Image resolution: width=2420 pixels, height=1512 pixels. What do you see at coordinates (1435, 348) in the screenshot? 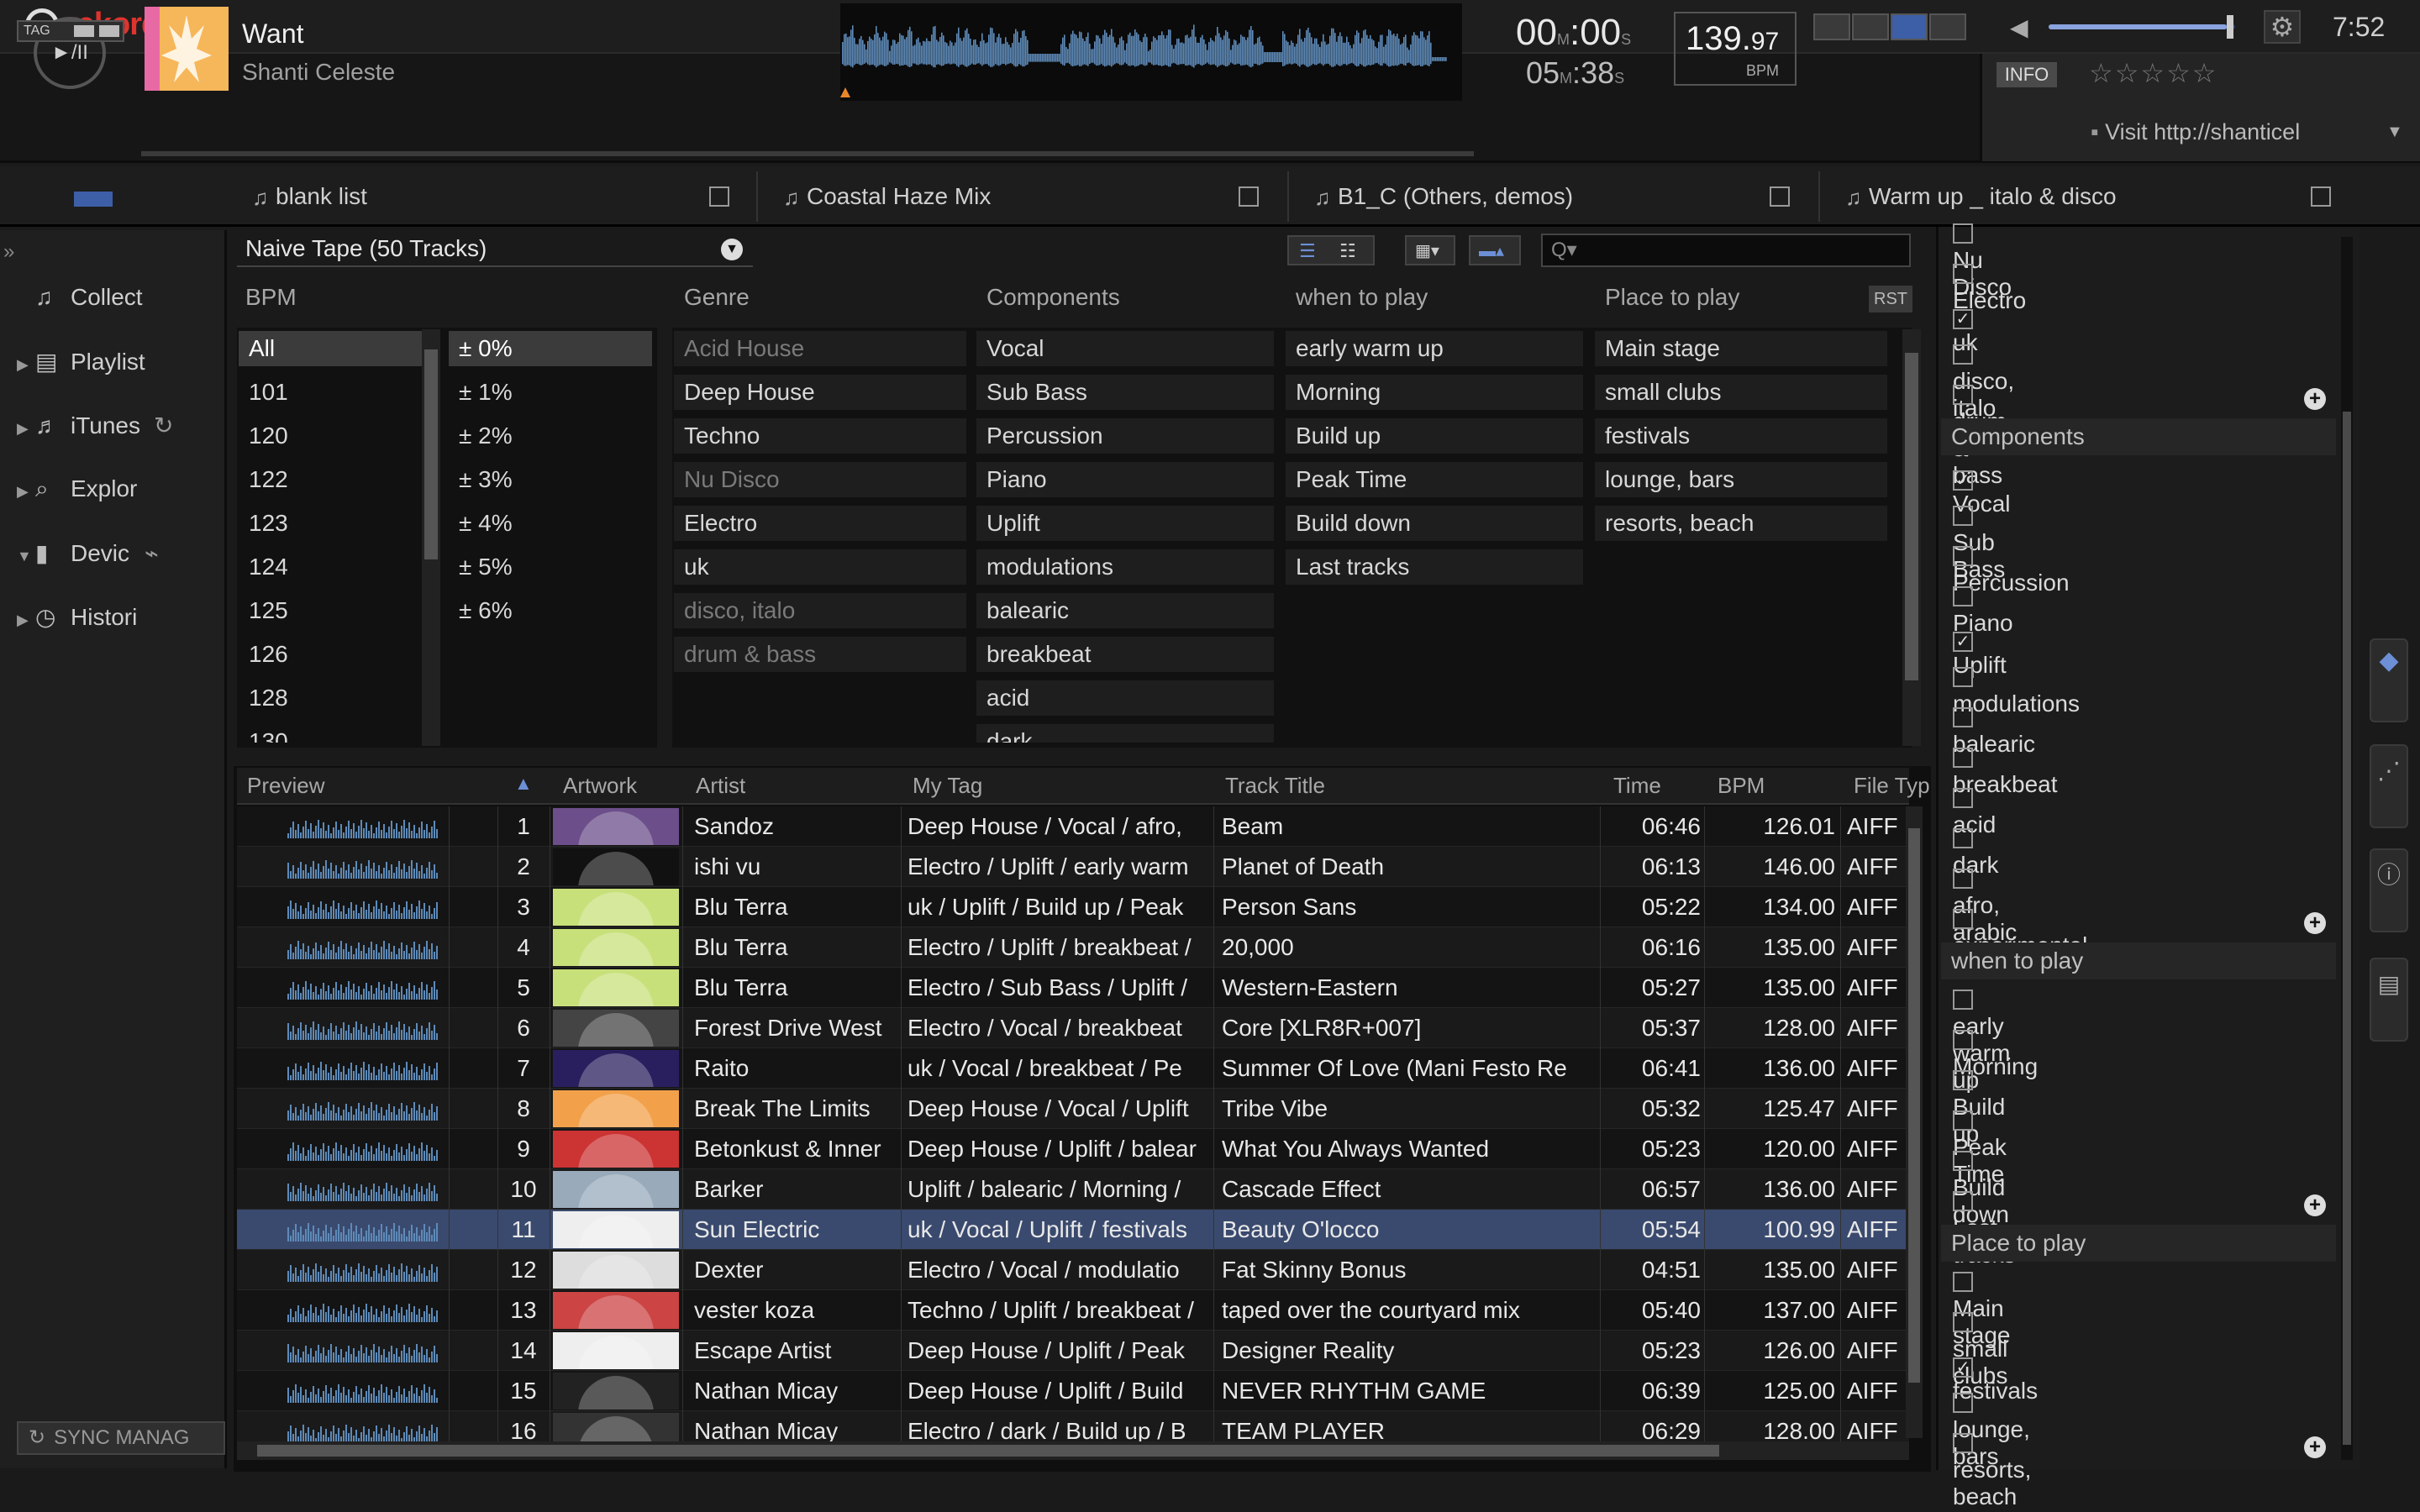
I see `when-filter-item: early warm up` at bounding box center [1435, 348].